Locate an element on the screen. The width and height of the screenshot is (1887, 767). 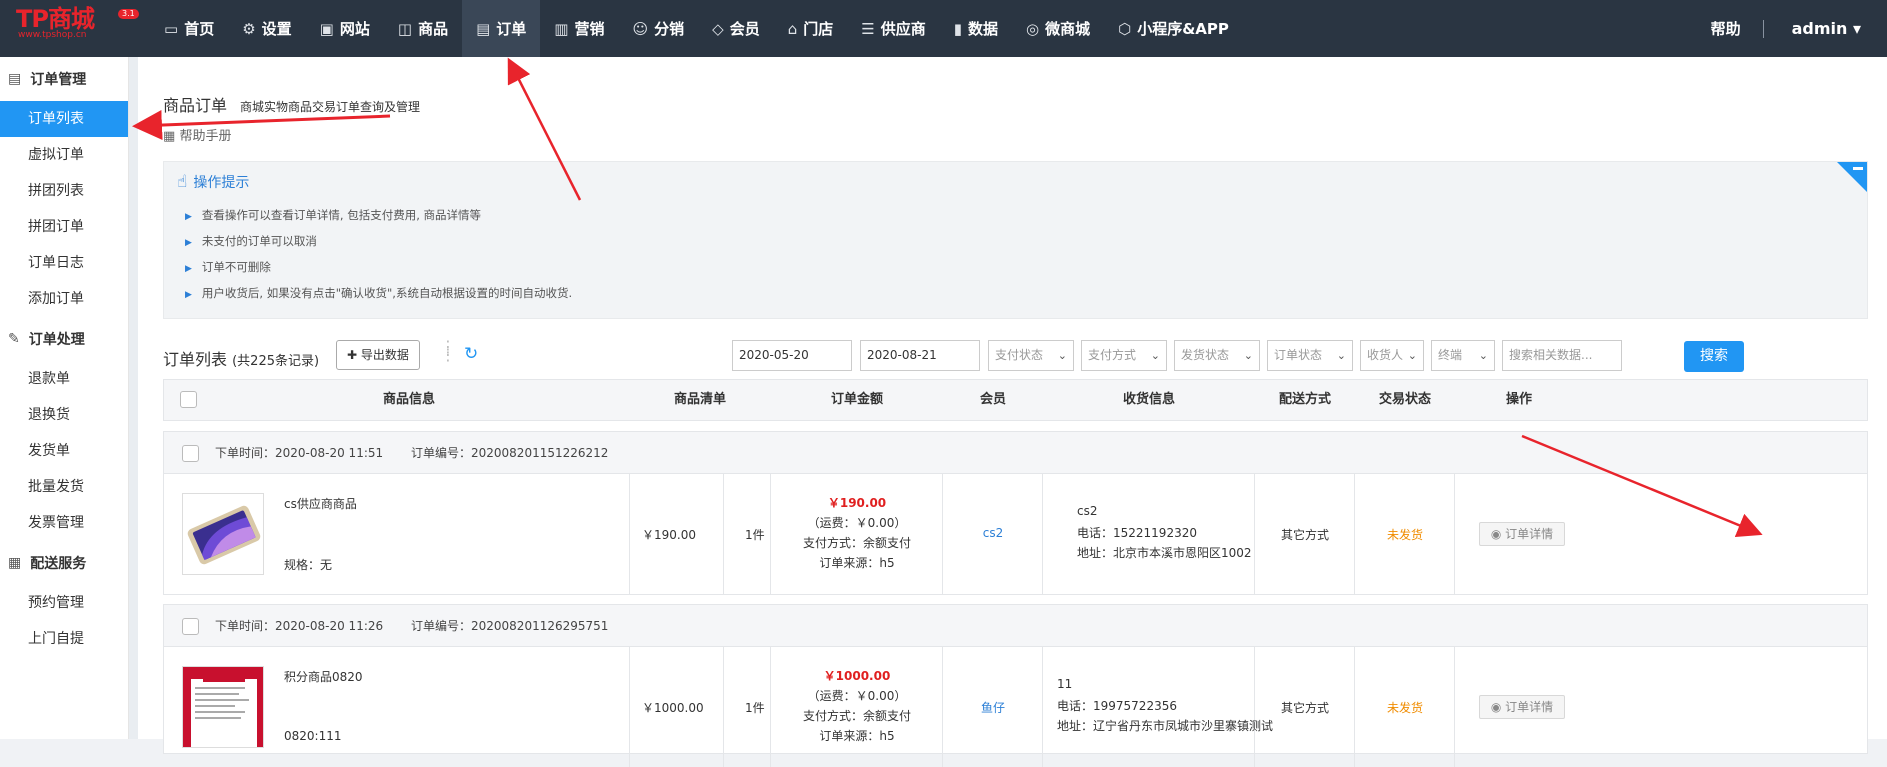
nav-marketing: ▥ 营销 is located at coordinates (579, 28).